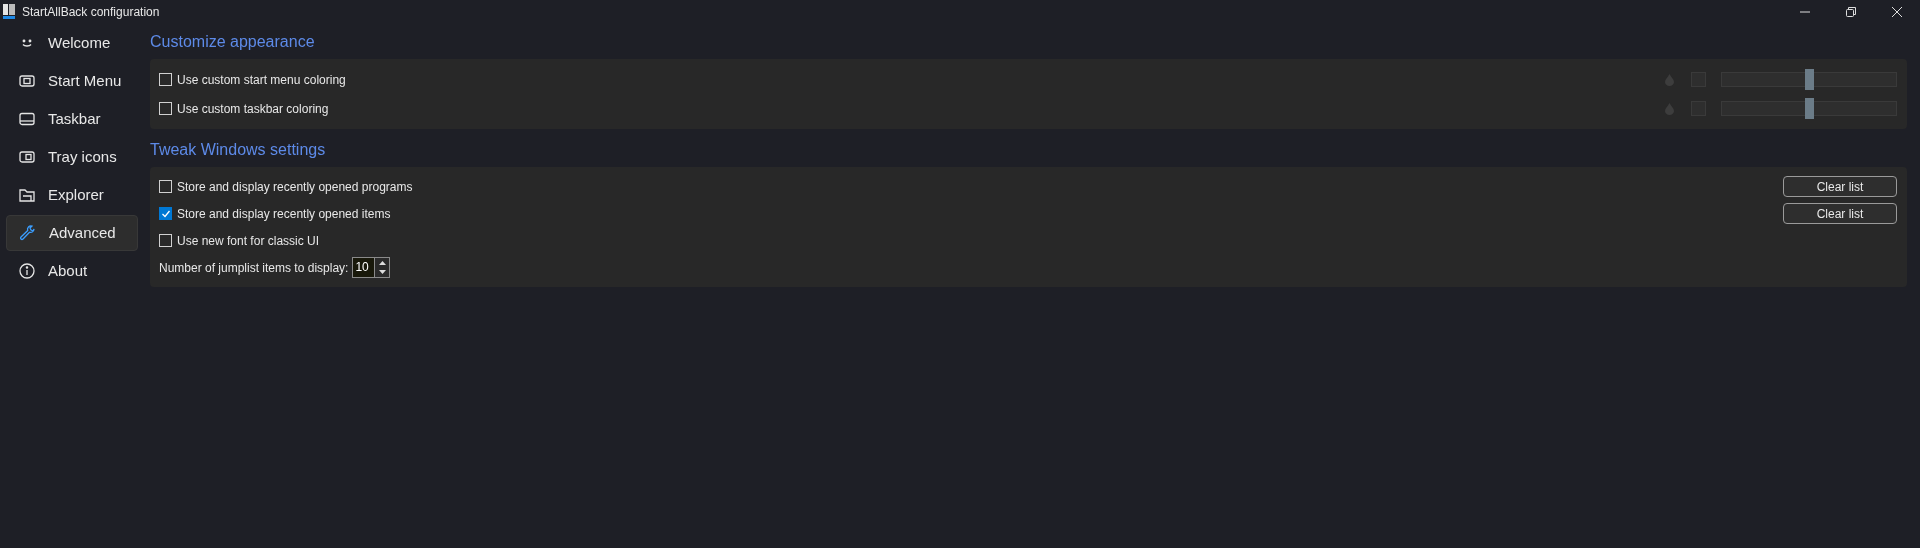 The height and width of the screenshot is (548, 1920). What do you see at coordinates (1851, 12) in the screenshot?
I see `restore-icon` at bounding box center [1851, 12].